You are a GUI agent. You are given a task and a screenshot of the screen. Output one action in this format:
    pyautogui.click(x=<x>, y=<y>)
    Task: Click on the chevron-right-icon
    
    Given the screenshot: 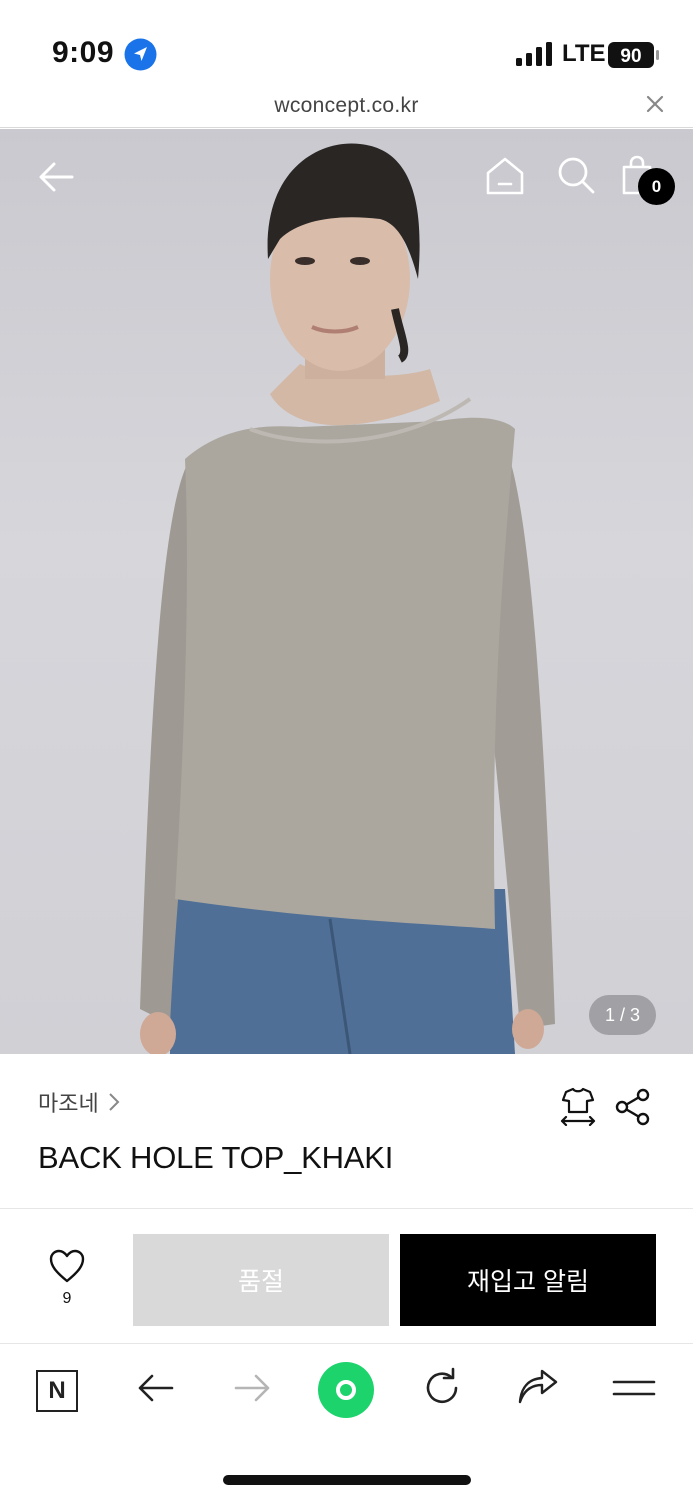 What is the action you would take?
    pyautogui.click(x=114, y=1102)
    